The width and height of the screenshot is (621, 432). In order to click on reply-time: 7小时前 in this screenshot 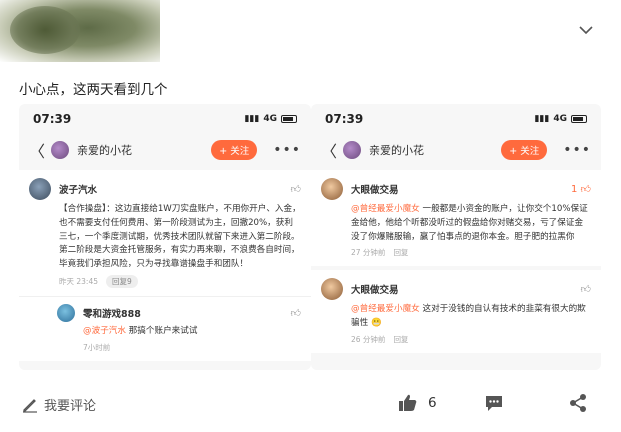, I will do `click(97, 347)`.